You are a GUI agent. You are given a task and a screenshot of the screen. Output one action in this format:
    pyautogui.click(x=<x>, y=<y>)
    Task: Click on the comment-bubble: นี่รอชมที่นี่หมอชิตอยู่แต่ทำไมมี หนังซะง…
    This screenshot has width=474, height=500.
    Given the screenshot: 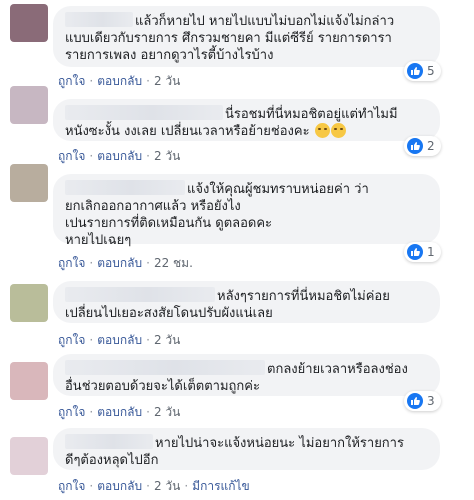 What is the action you would take?
    pyautogui.click(x=246, y=120)
    